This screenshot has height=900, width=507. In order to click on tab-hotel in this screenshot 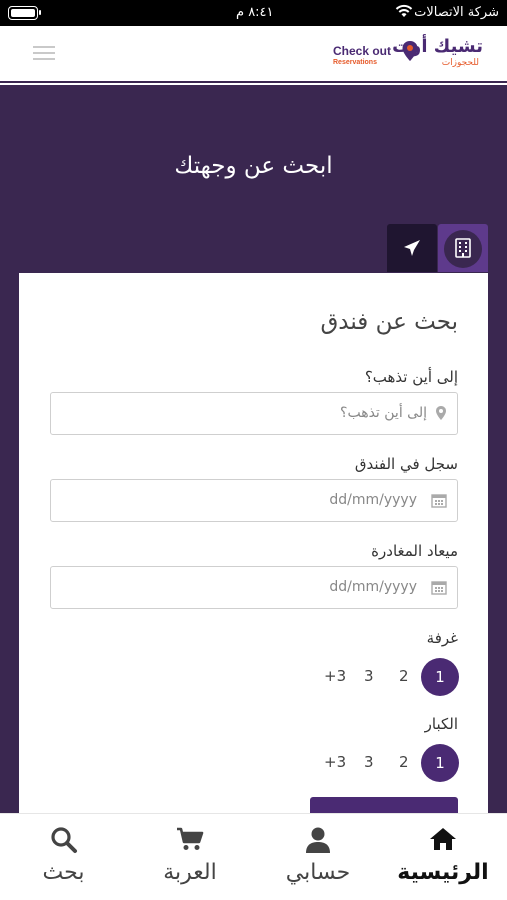, I will do `click(463, 248)`.